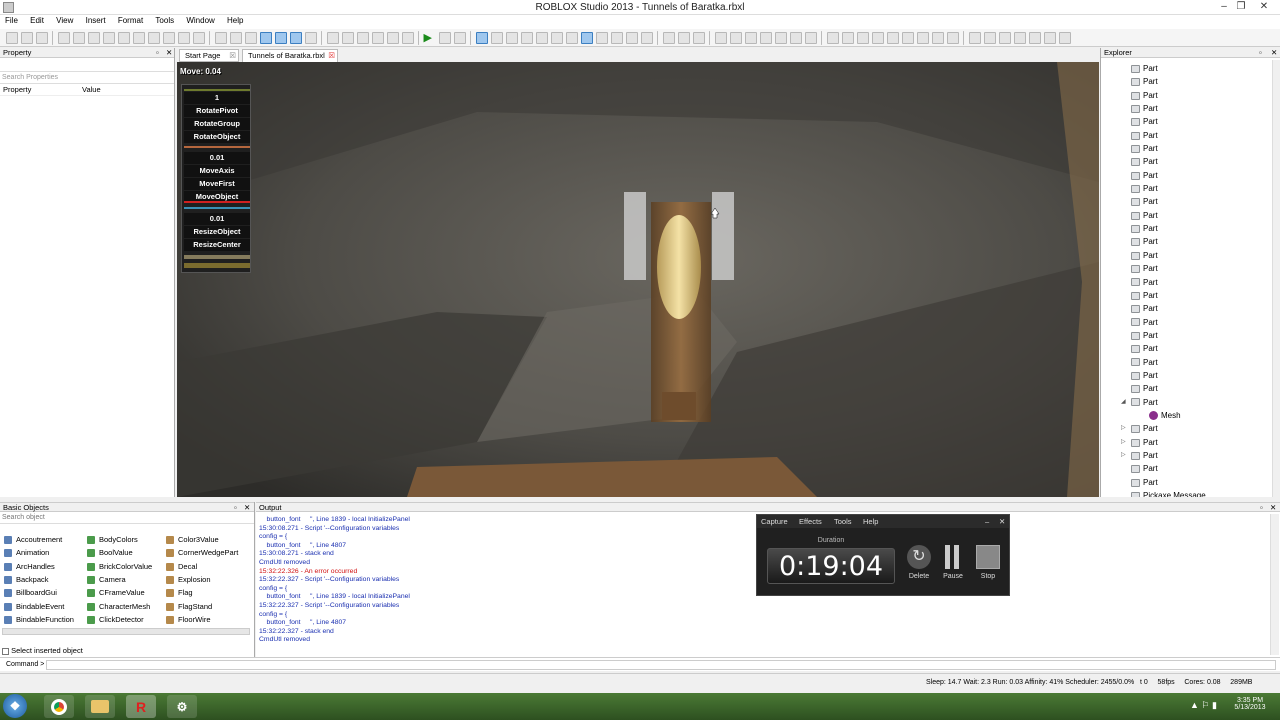 The height and width of the screenshot is (720, 1280). I want to click on object-item: Decal, so click(181, 566).